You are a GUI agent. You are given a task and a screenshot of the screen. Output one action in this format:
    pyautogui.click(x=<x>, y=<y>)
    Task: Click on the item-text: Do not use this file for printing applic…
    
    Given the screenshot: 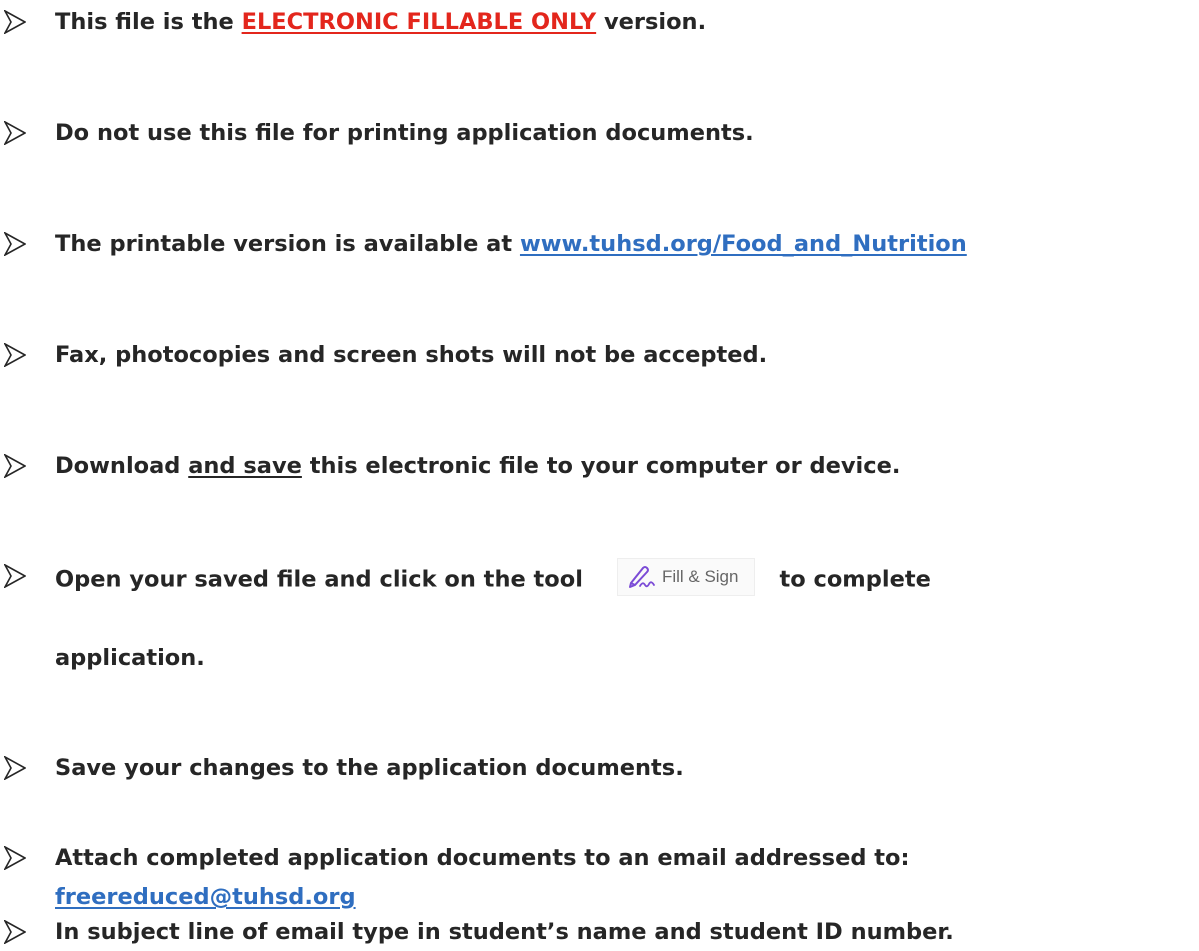 What is the action you would take?
    pyautogui.click(x=404, y=133)
    